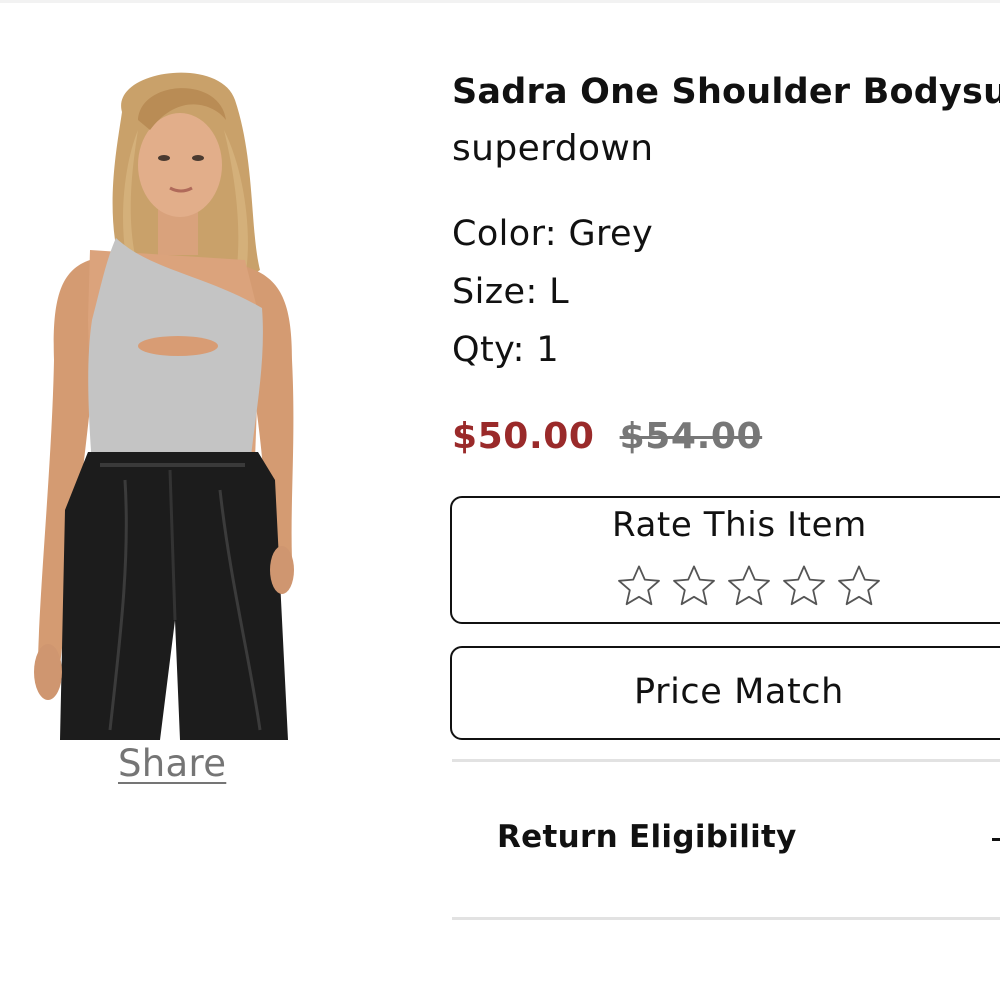  What do you see at coordinates (553, 234) in the screenshot?
I see `color-attribute: Color: Grey` at bounding box center [553, 234].